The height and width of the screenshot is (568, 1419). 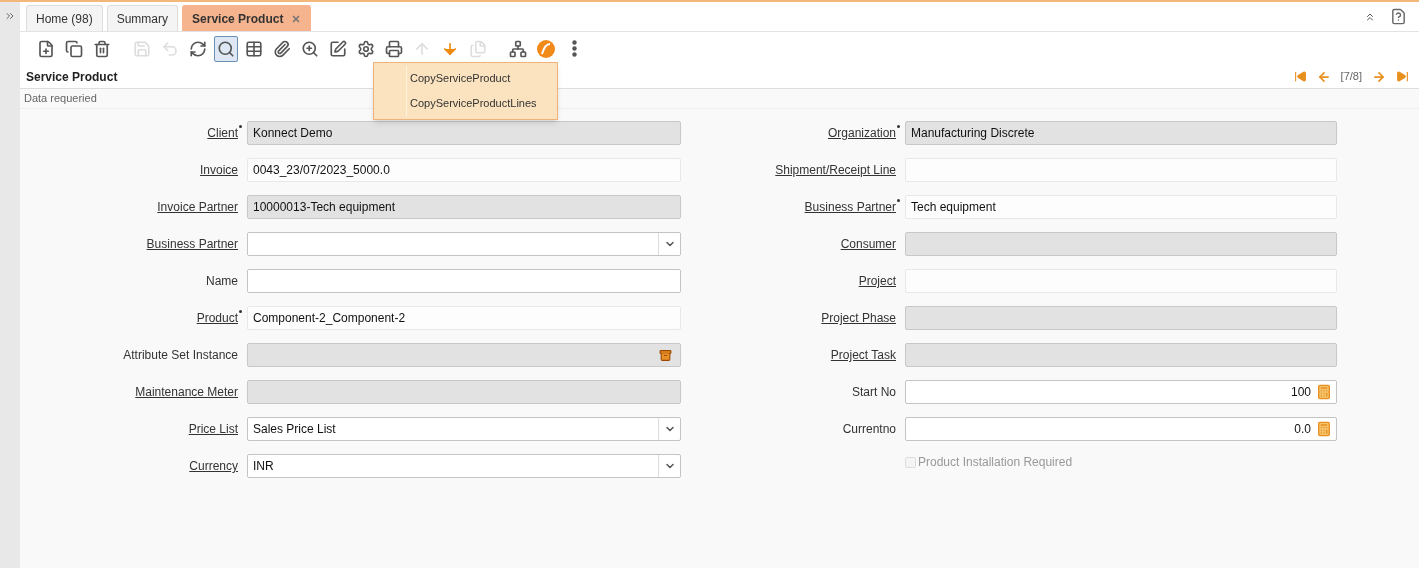 I want to click on attribute-icon, so click(x=665, y=355).